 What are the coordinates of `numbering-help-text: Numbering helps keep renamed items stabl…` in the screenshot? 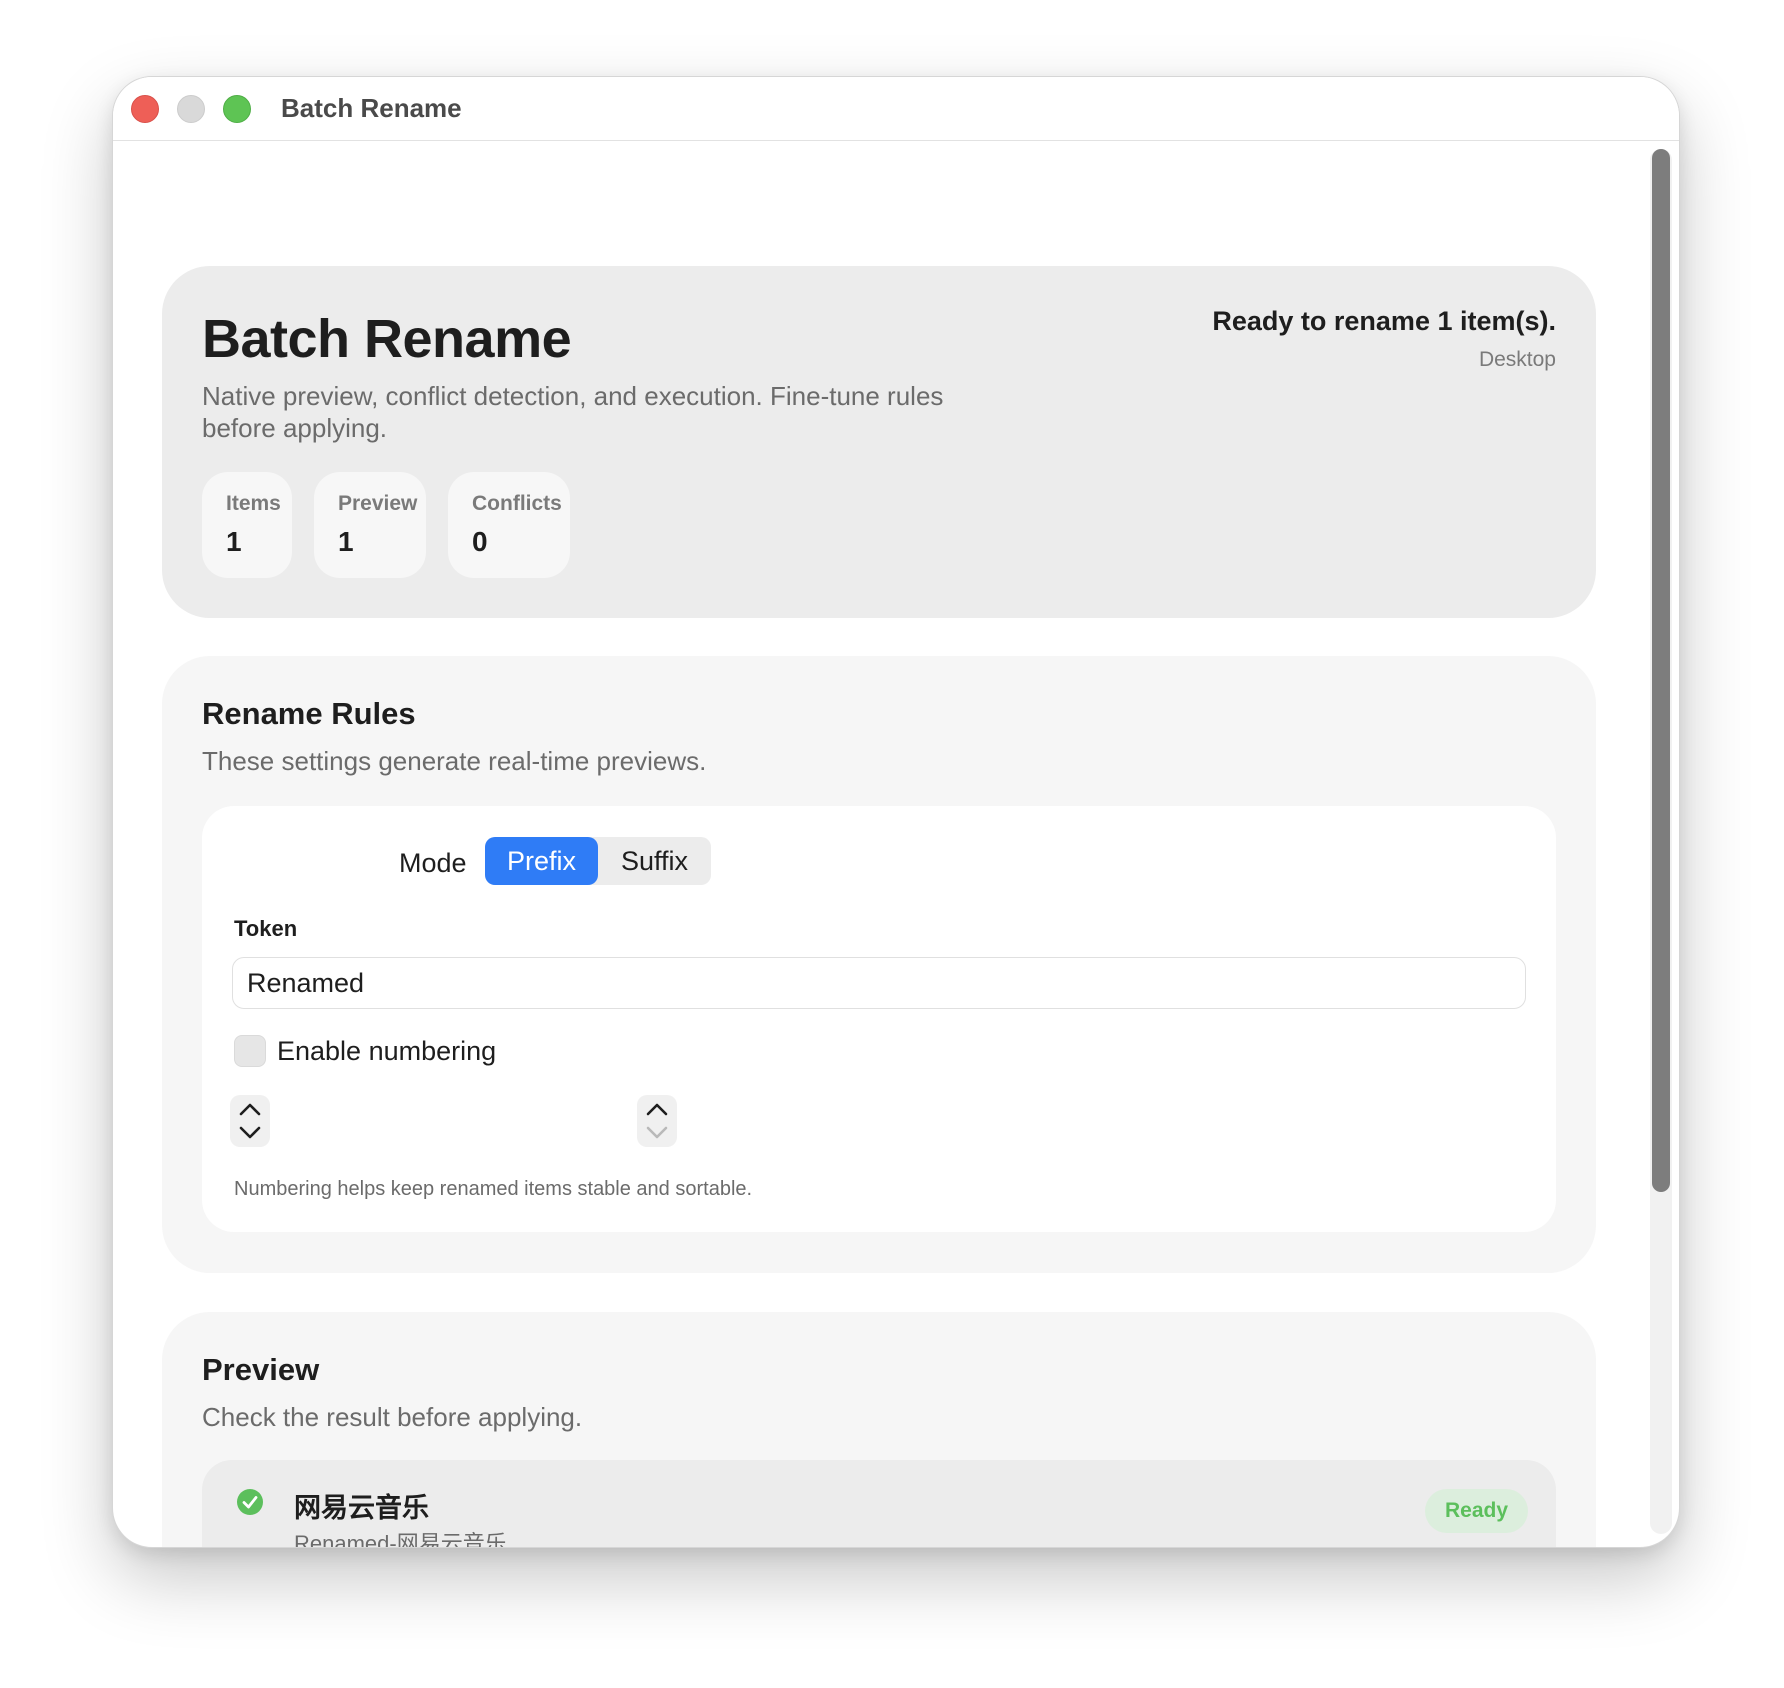 It's located at (493, 1189).